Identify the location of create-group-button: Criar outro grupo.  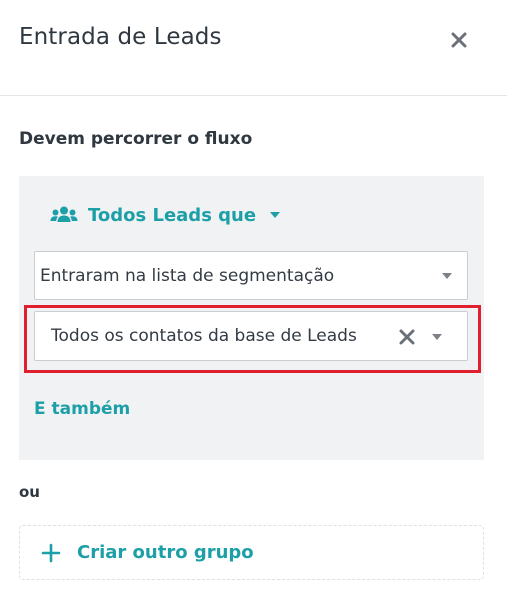
(251, 552).